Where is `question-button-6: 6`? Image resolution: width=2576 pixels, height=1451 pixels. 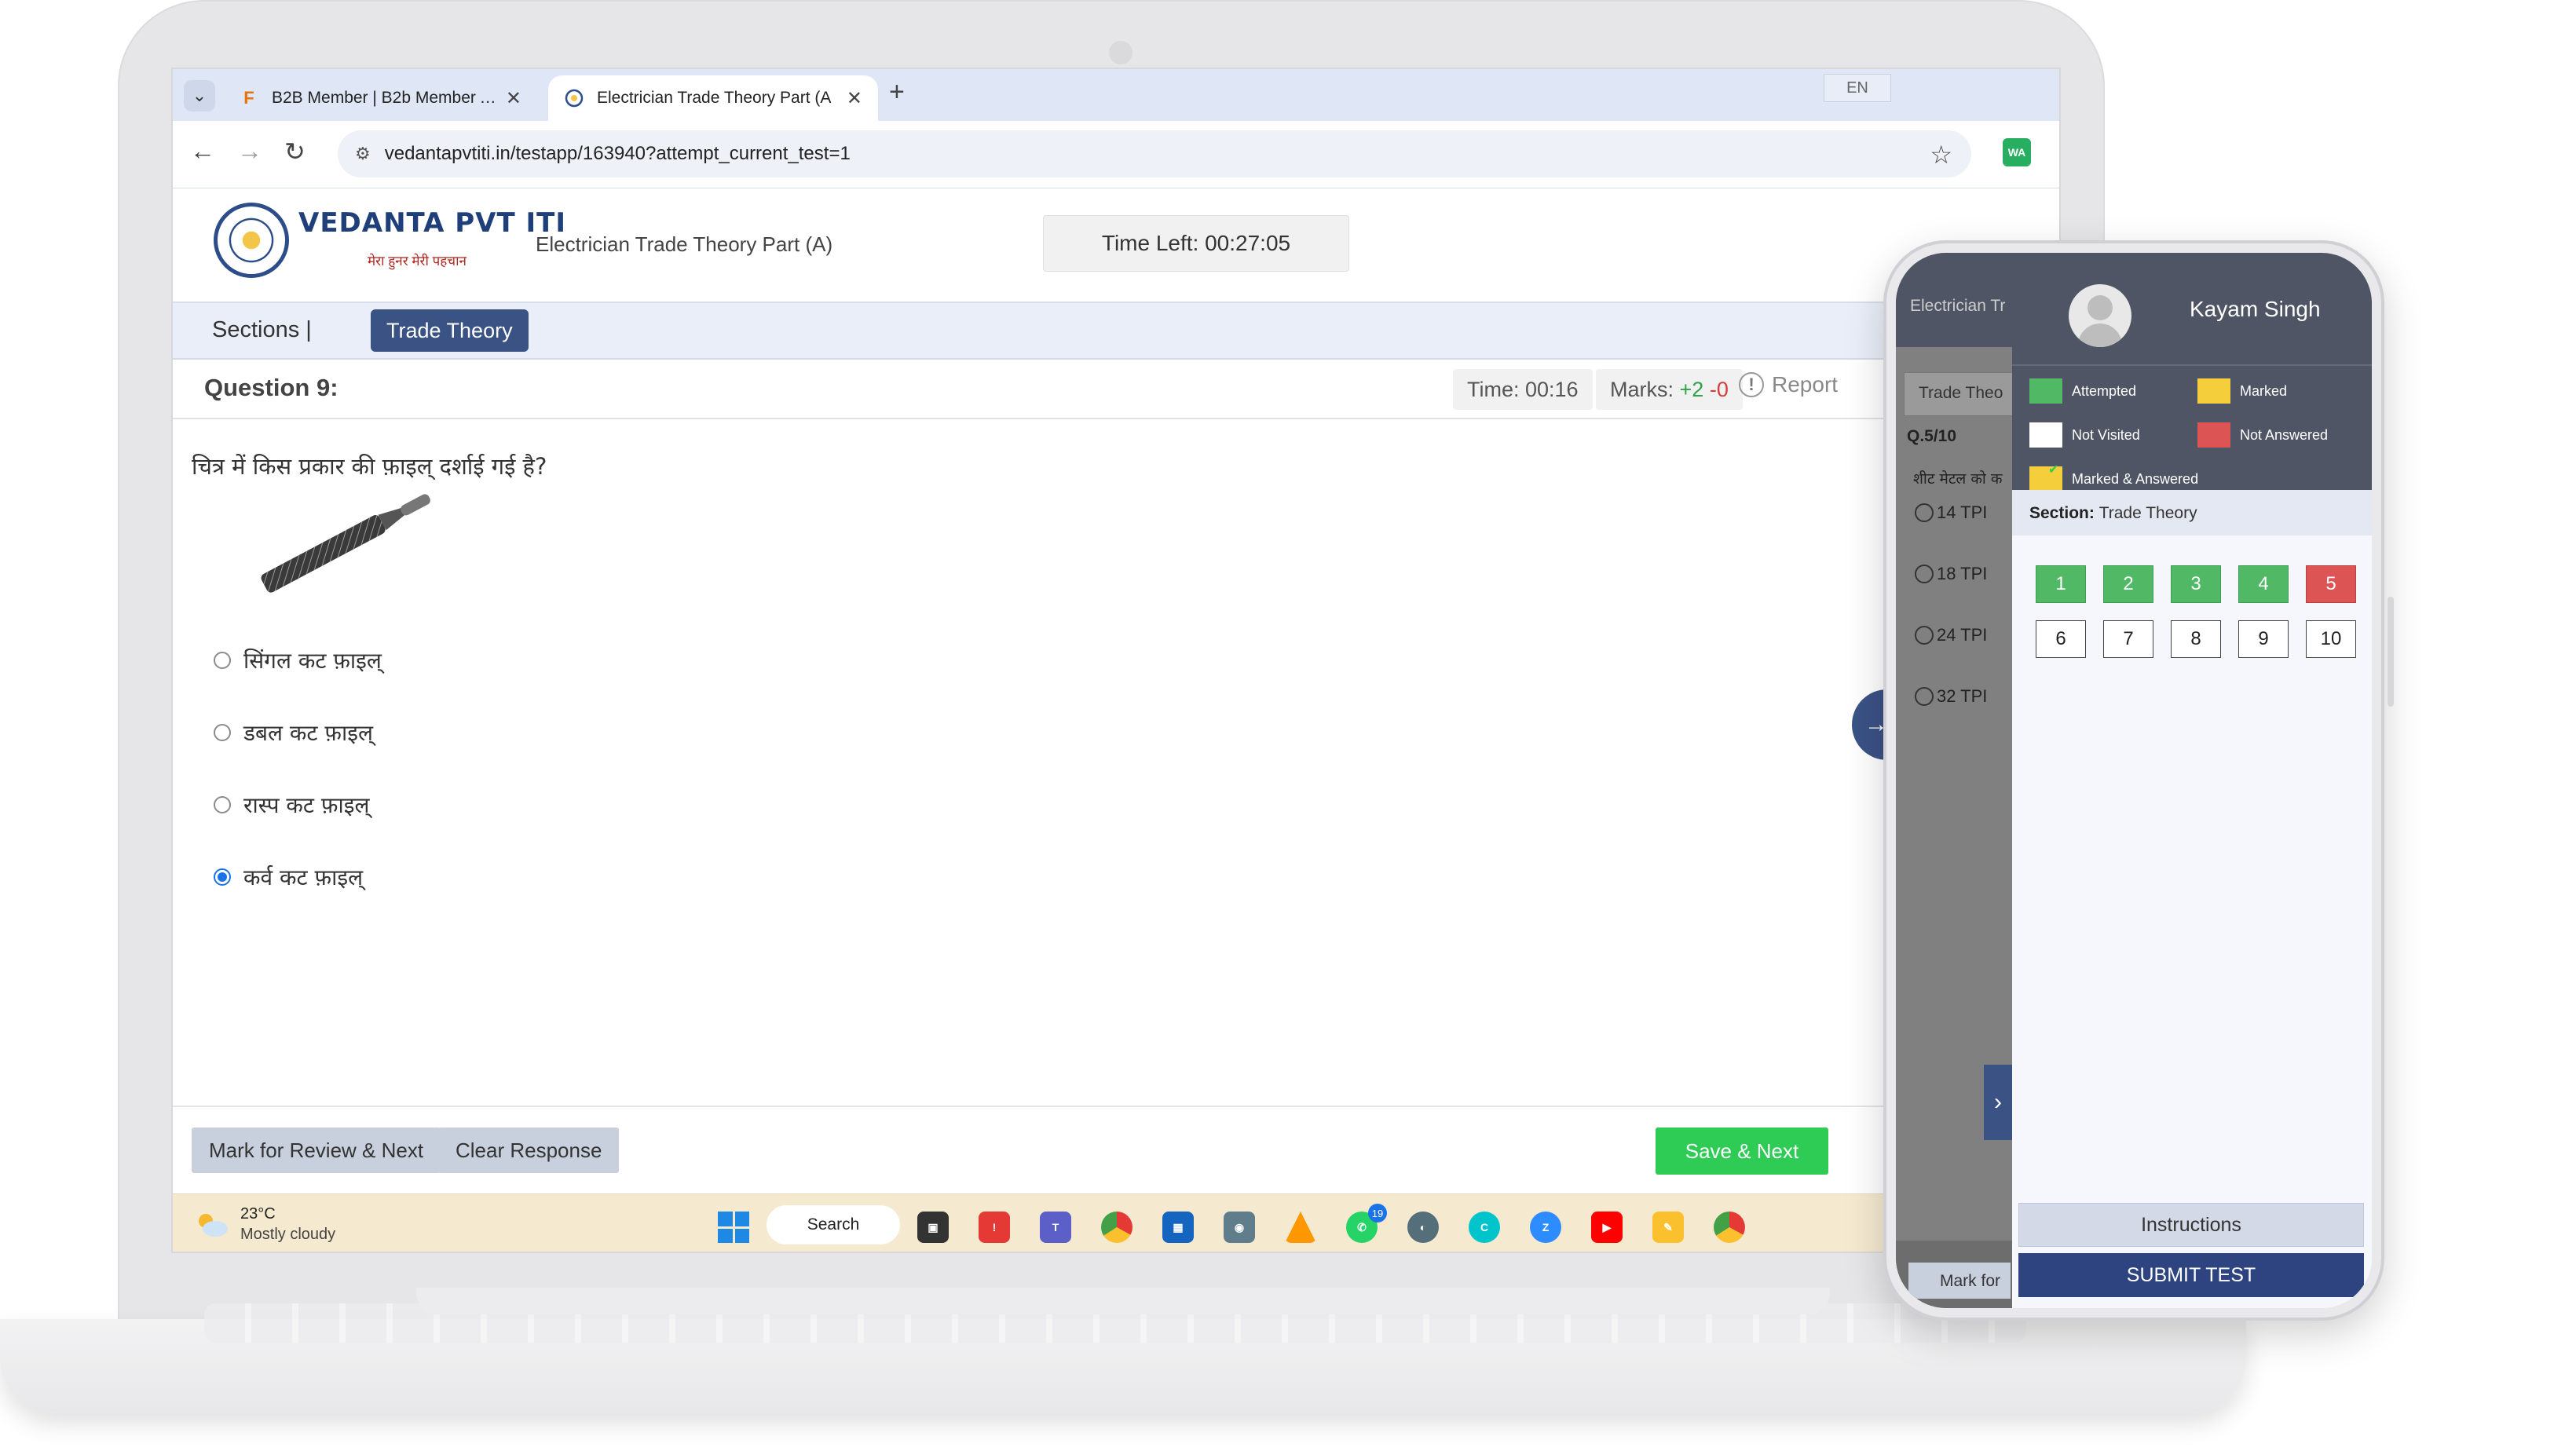
question-button-6: 6 is located at coordinates (2061, 639).